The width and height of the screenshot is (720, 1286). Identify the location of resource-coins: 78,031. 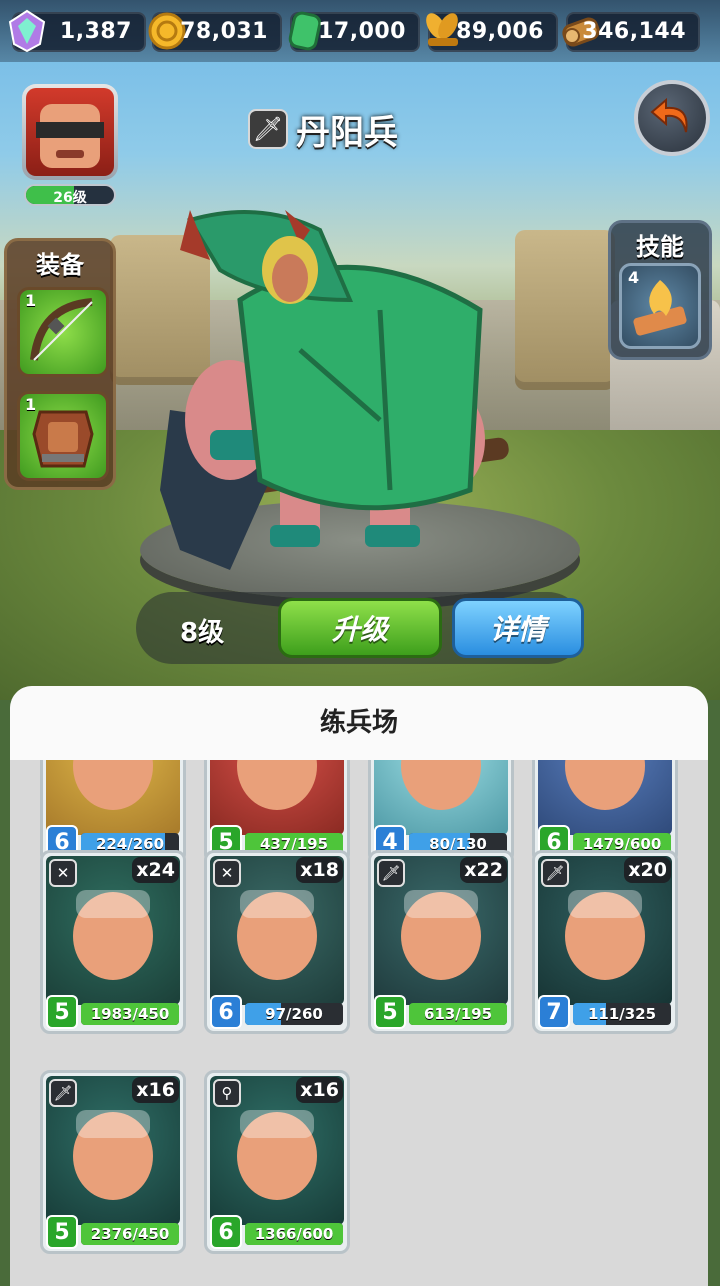
(215, 32).